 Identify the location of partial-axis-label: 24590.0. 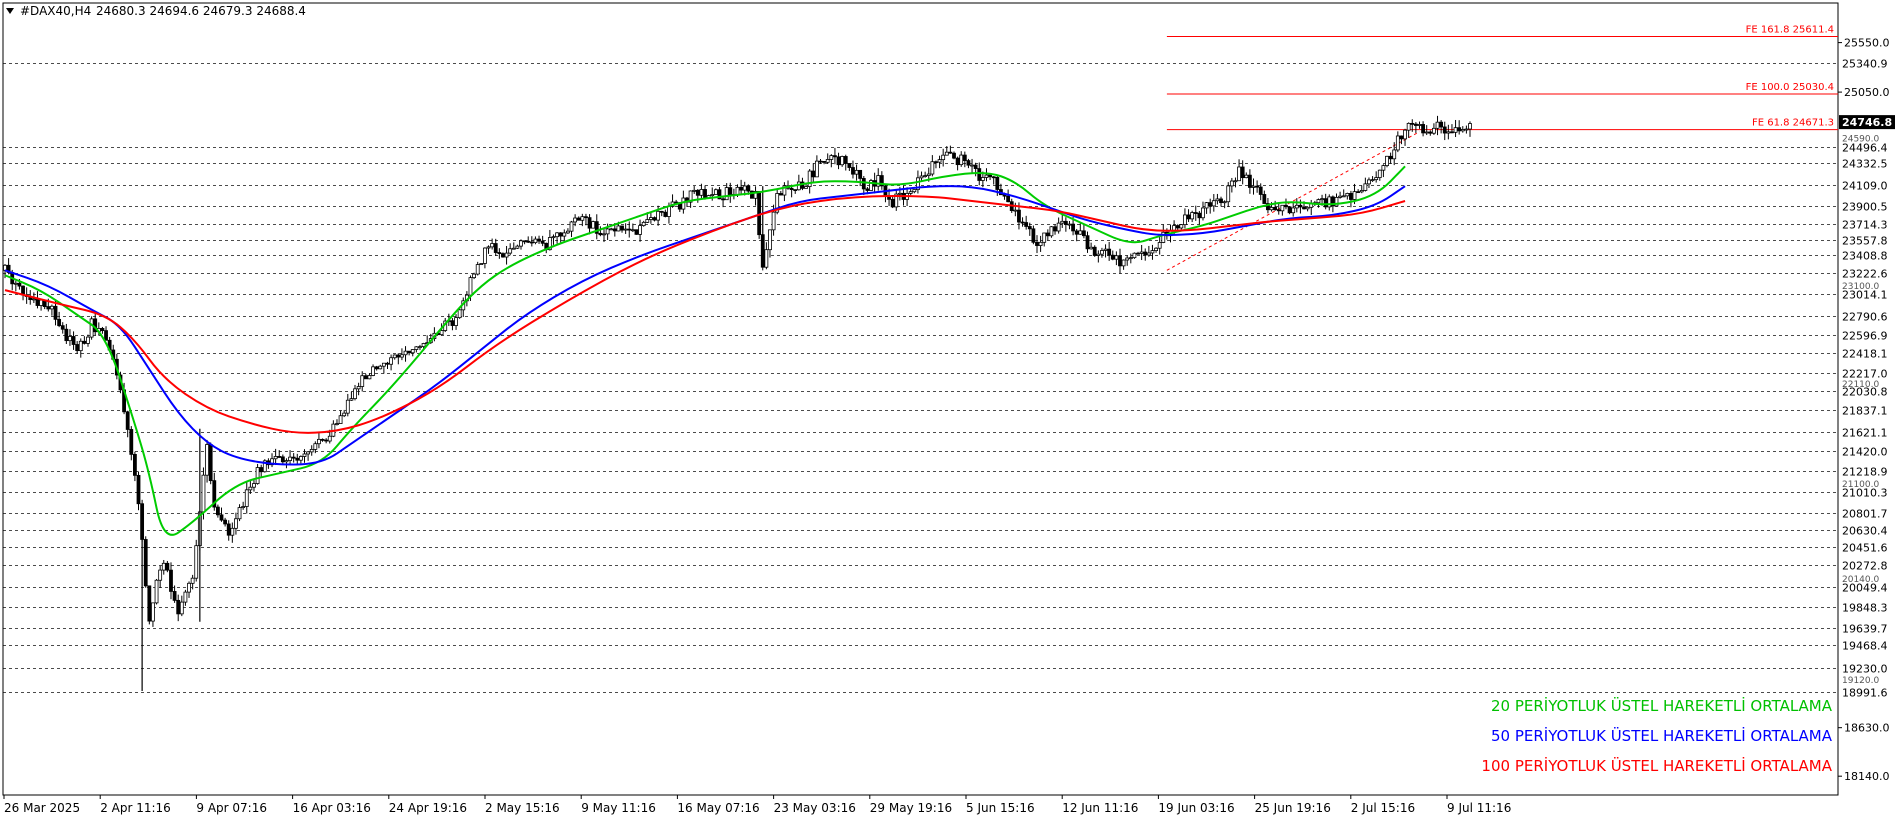
(1860, 140).